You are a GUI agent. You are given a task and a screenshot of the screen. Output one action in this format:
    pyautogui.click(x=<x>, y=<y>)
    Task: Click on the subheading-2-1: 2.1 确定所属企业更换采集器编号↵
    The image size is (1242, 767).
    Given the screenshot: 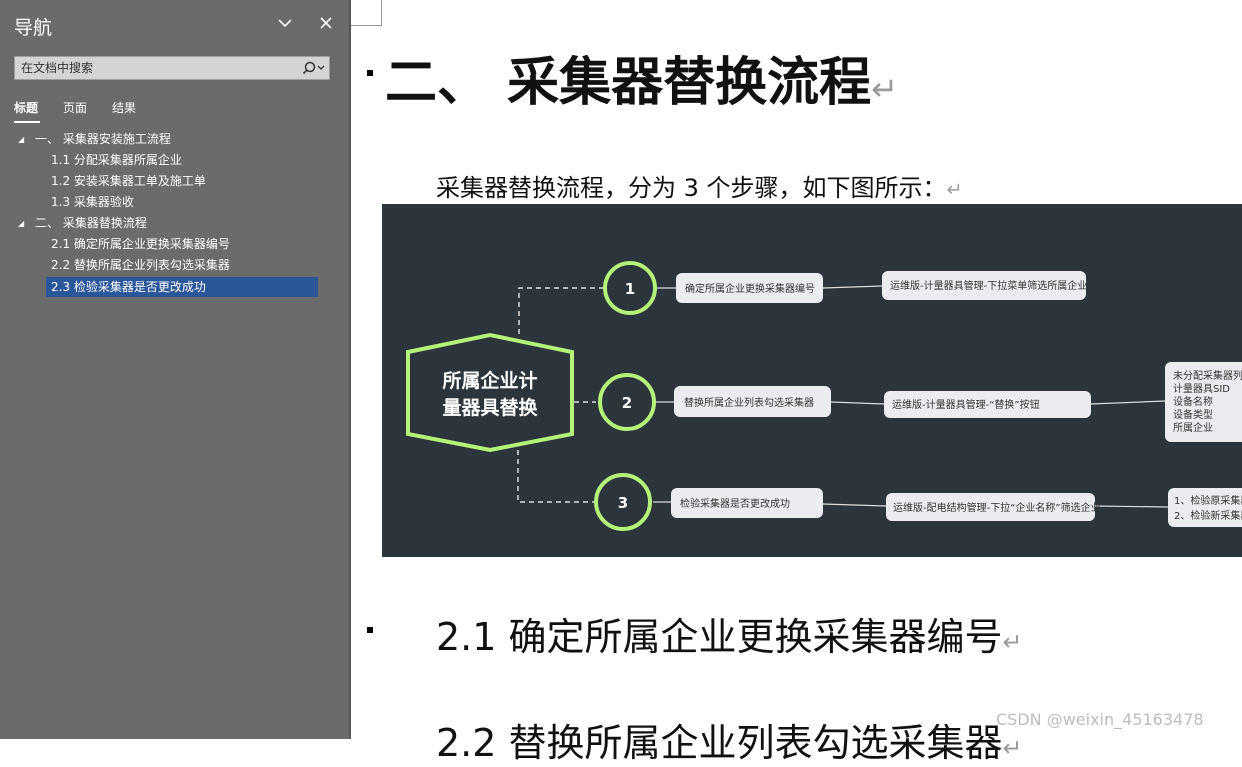 What is the action you would take?
    pyautogui.click(x=729, y=637)
    